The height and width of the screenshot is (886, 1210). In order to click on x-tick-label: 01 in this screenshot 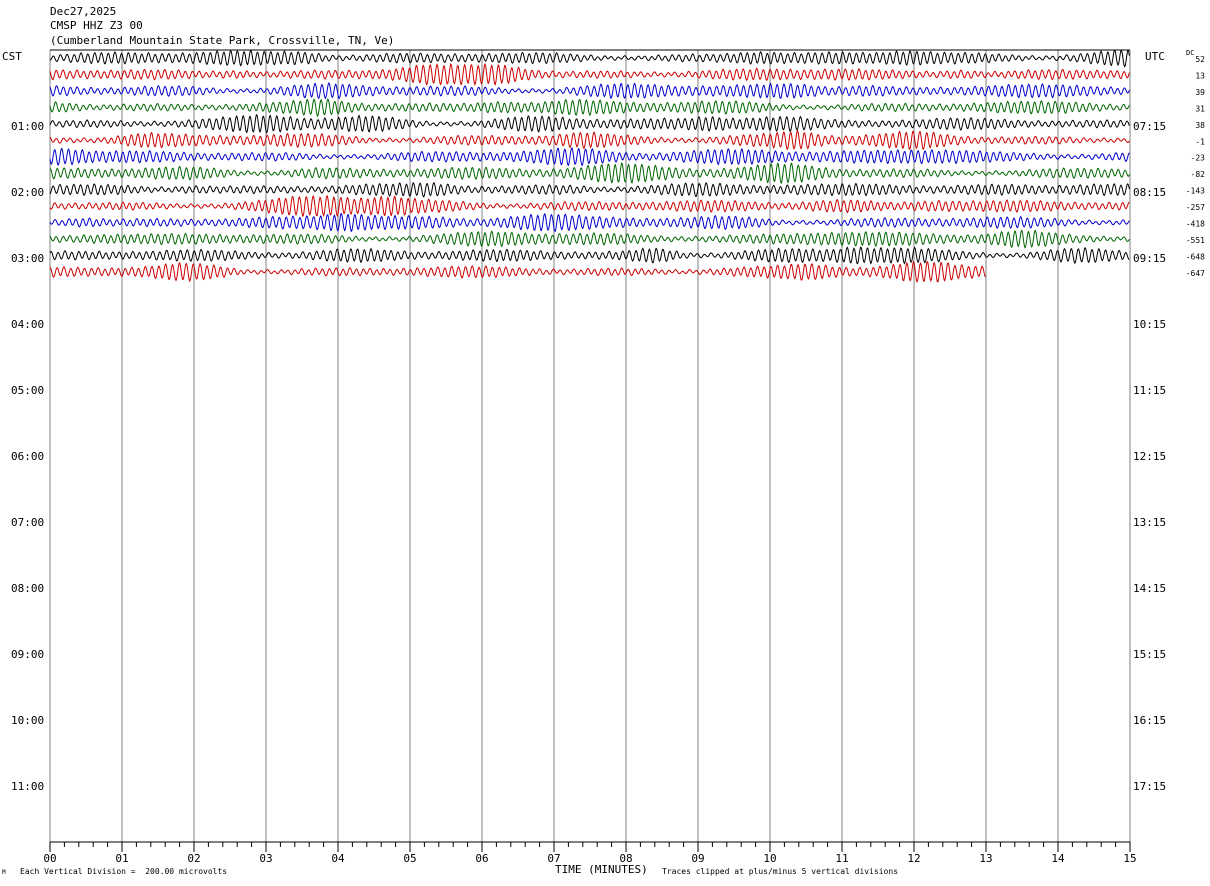, I will do `click(121, 858)`.